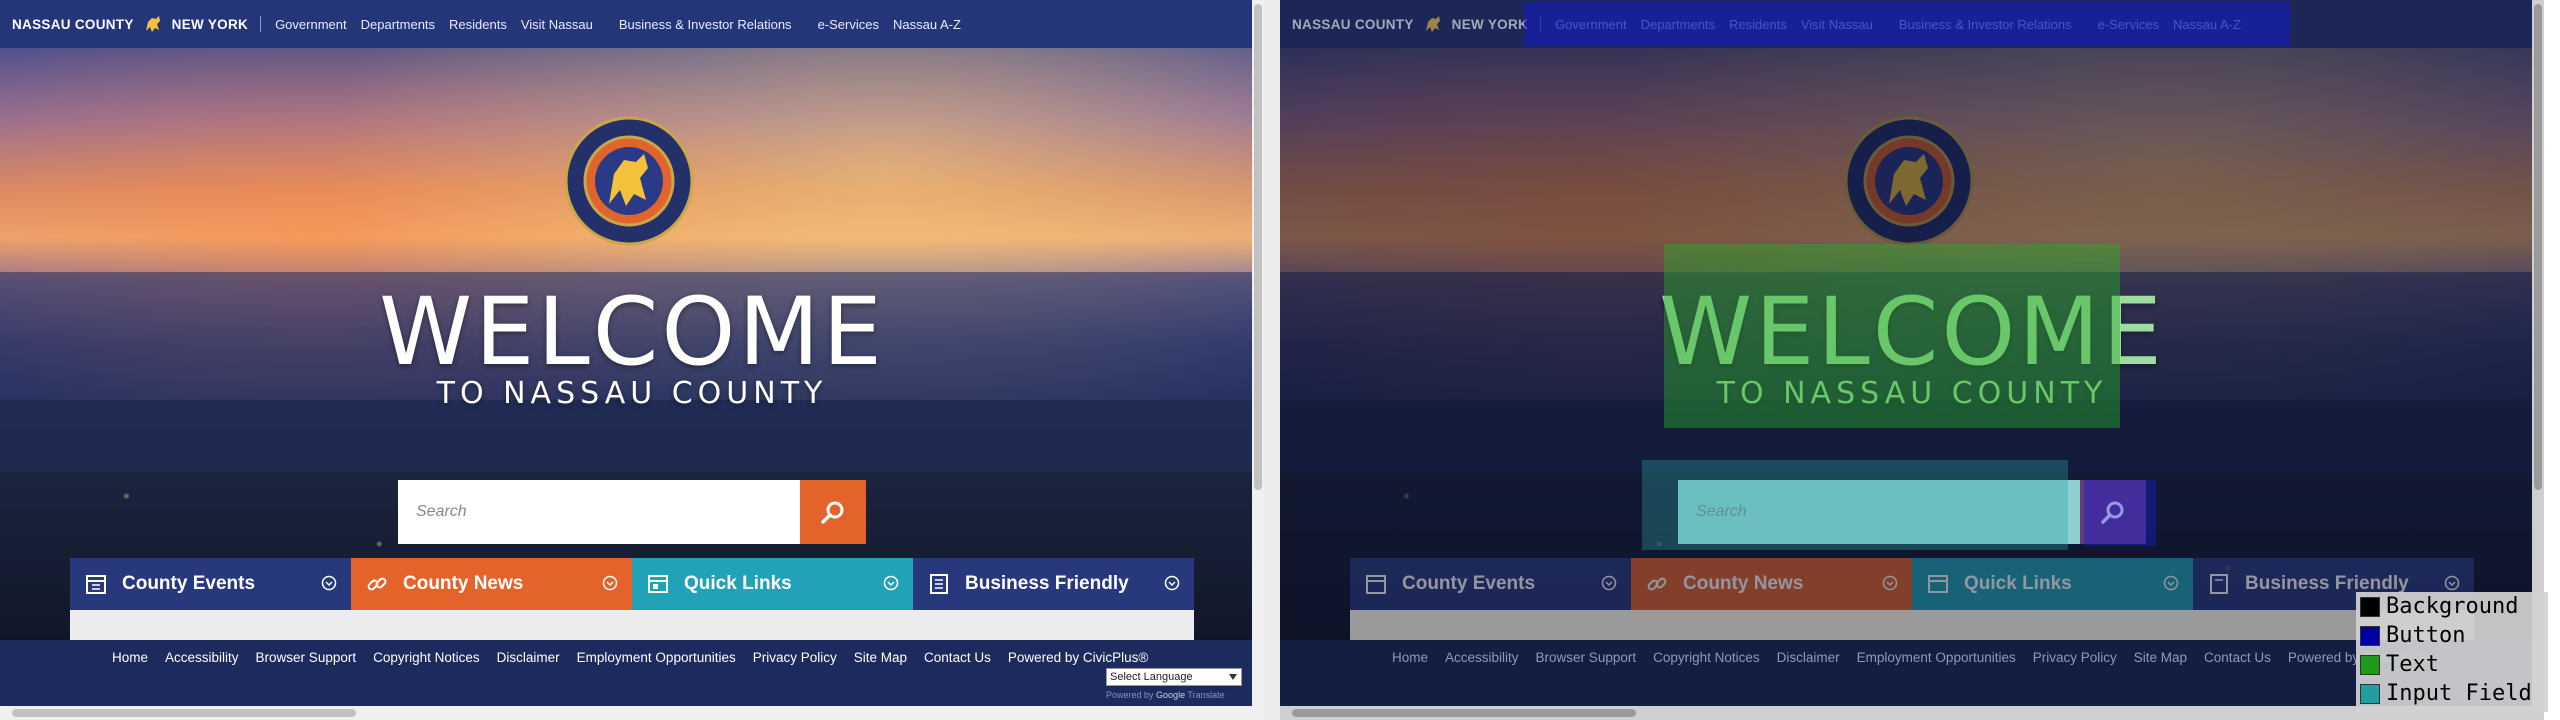 The image size is (2560, 720). I want to click on search-button, so click(833, 512).